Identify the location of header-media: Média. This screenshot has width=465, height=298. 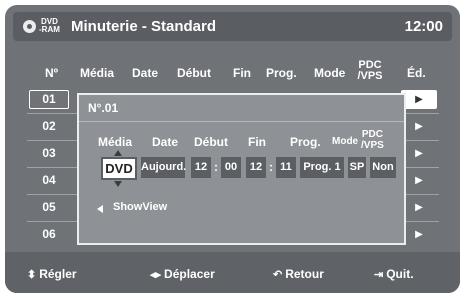
(115, 142).